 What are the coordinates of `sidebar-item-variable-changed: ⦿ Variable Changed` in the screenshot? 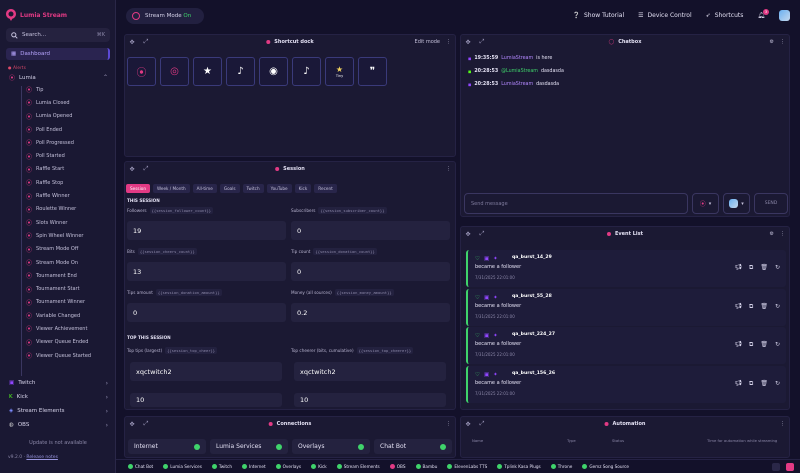 It's located at (58, 315).